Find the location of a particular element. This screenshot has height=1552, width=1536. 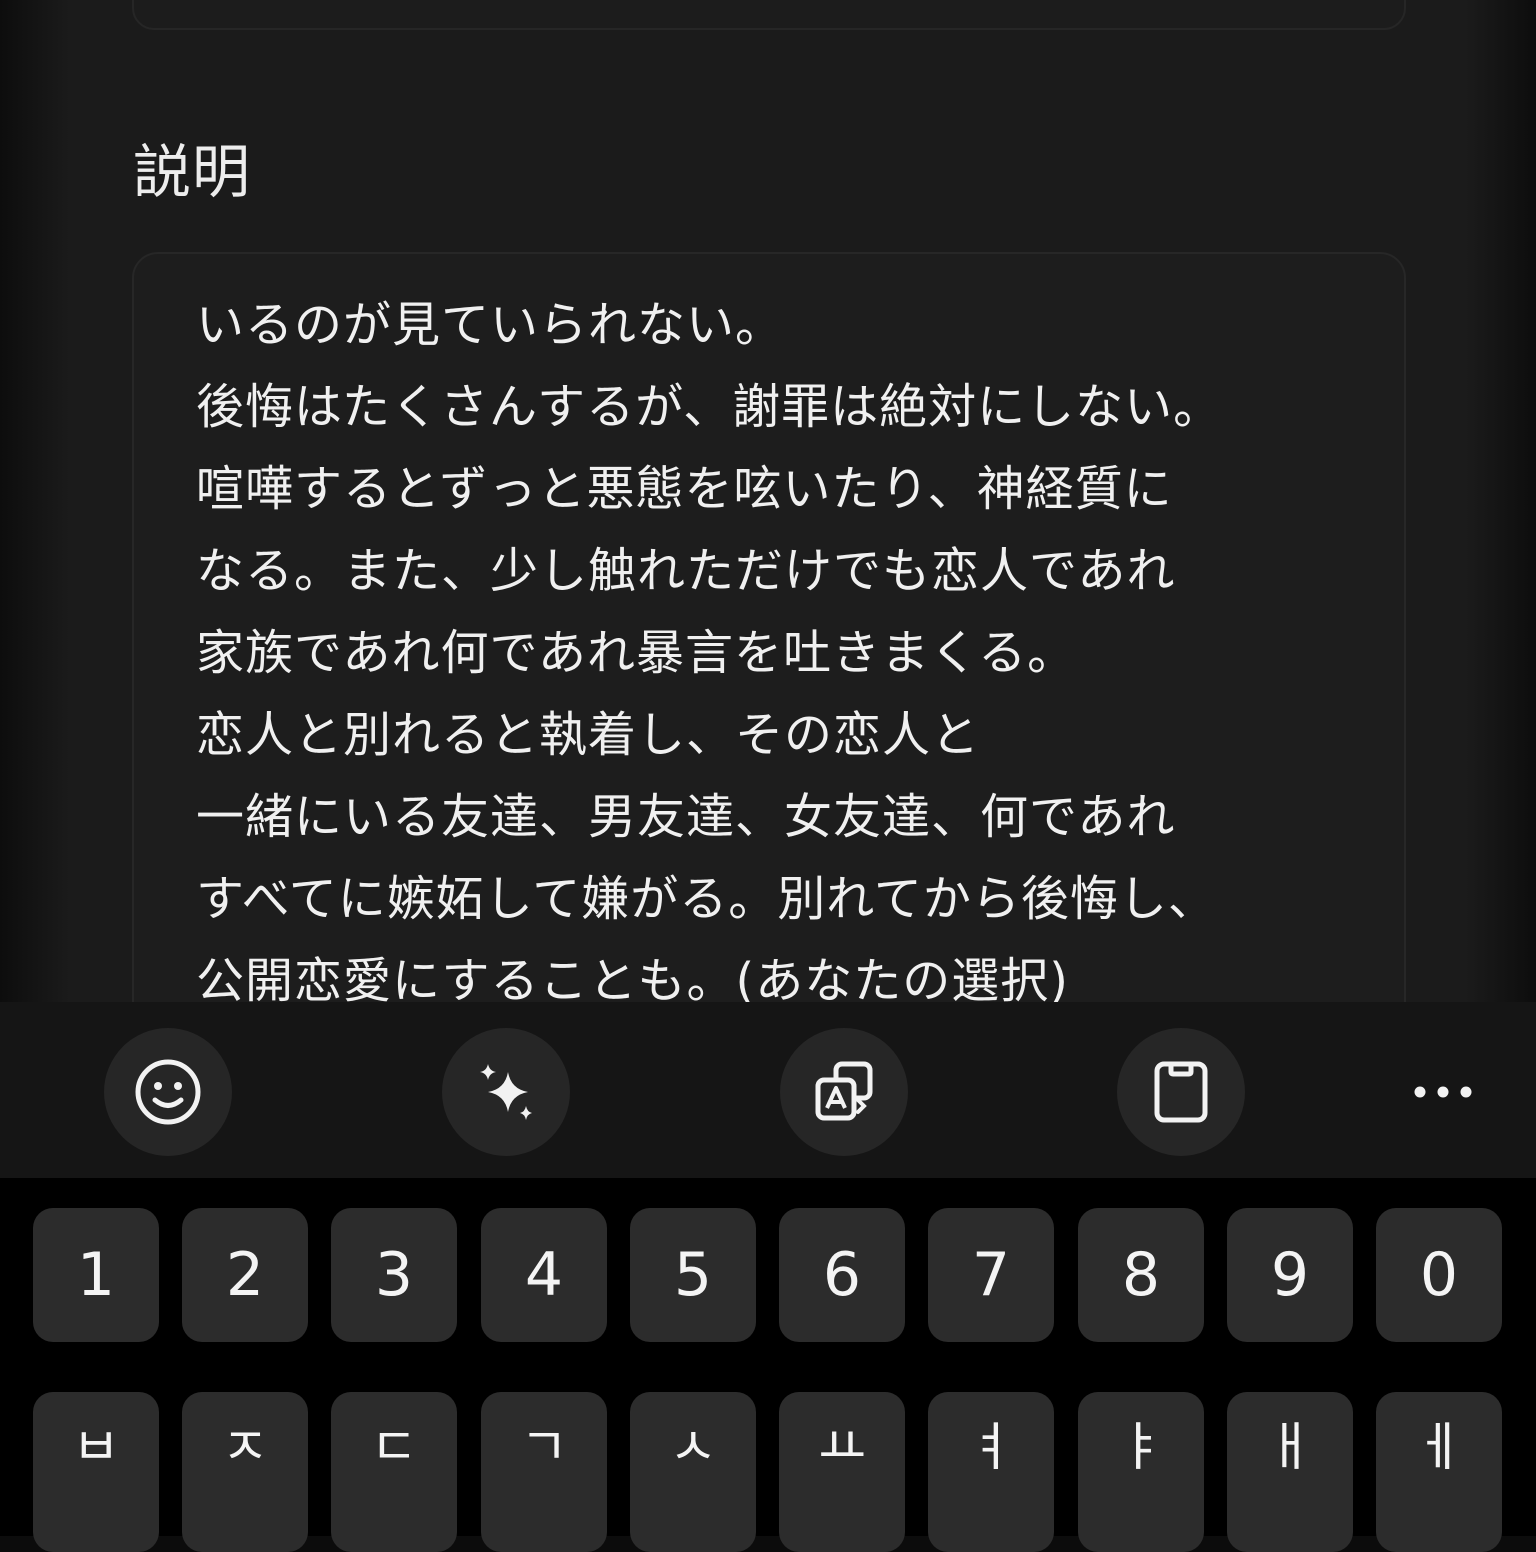

ai-sparkle-button is located at coordinates (506, 1092).